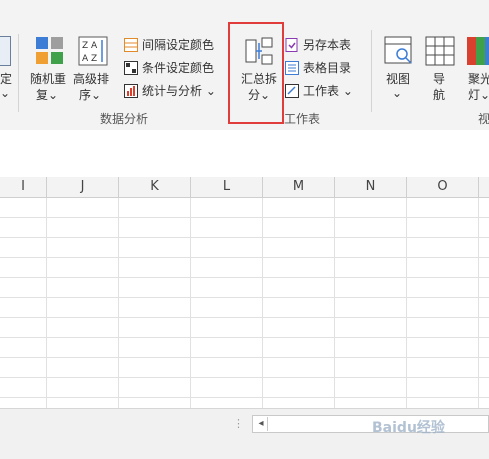 This screenshot has width=489, height=459. I want to click on interval-color-item: 间隔设定颜色, so click(174, 47).